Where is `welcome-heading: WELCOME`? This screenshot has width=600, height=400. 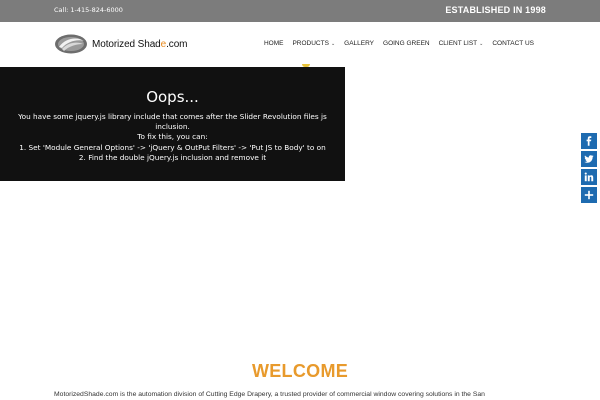
welcome-heading: WELCOME is located at coordinates (300, 371).